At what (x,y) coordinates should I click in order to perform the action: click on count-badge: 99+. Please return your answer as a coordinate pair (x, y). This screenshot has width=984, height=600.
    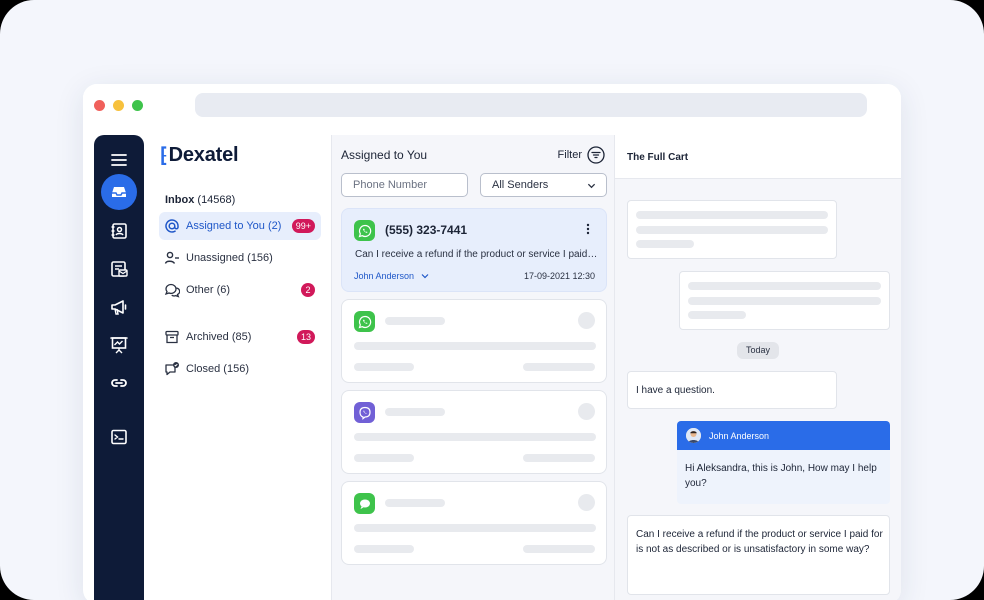
    Looking at the image, I should click on (303, 226).